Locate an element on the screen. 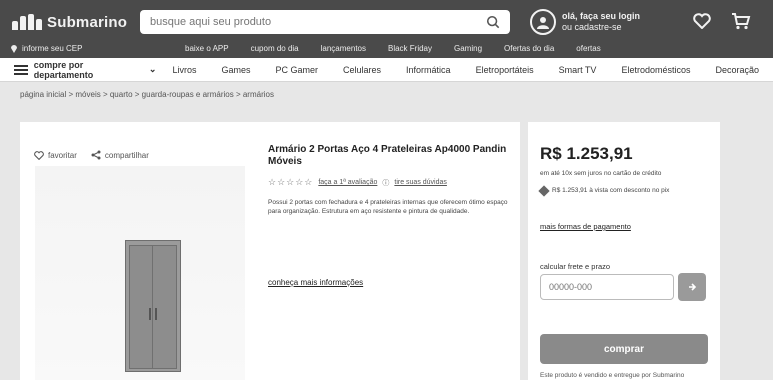  category-item: Informática is located at coordinates (428, 70).